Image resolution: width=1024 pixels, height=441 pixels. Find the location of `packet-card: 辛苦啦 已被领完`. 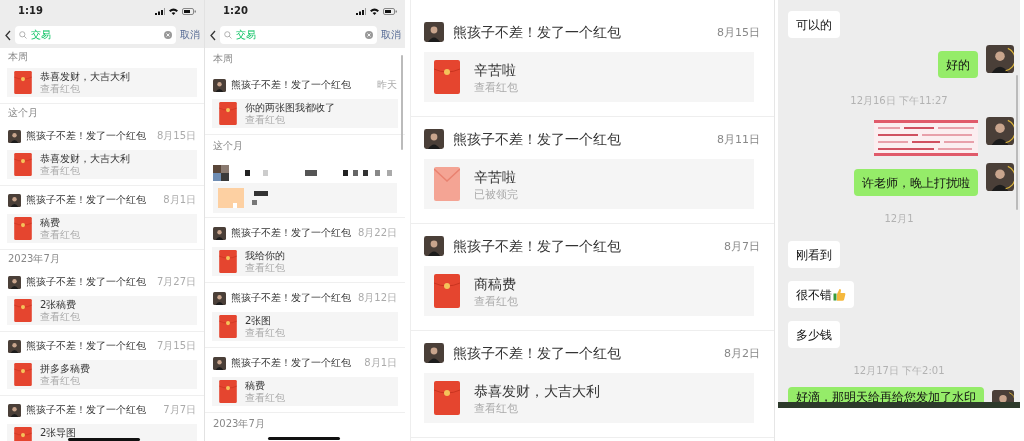

packet-card: 辛苦啦 已被领完 is located at coordinates (589, 184).